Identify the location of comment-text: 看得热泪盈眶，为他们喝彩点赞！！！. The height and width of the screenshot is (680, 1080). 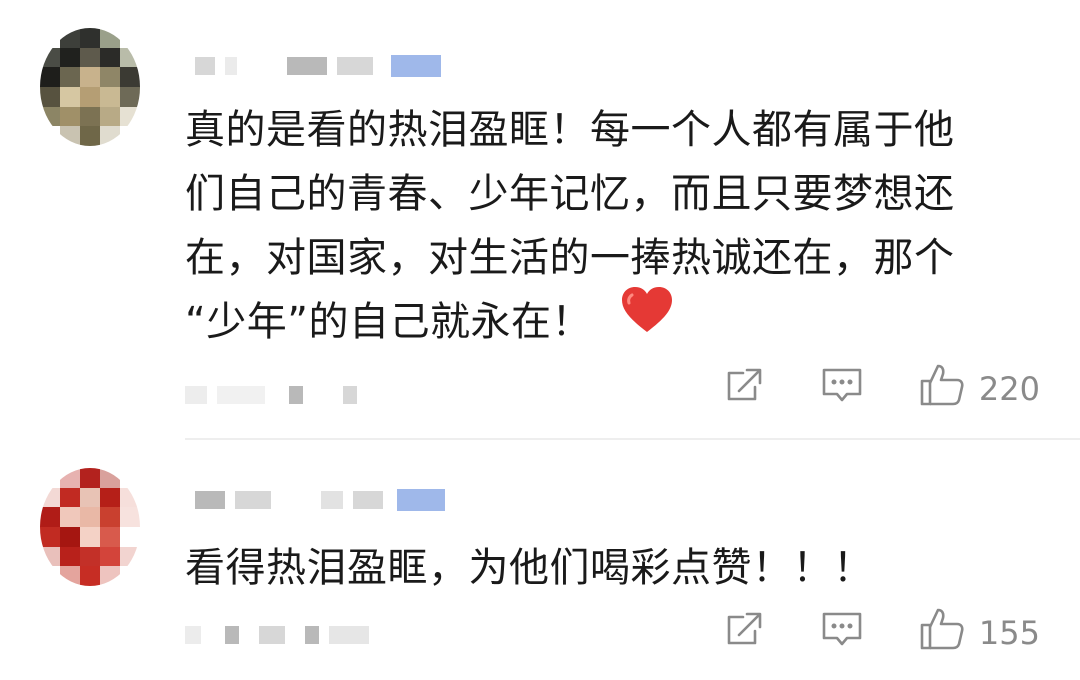
(610, 568).